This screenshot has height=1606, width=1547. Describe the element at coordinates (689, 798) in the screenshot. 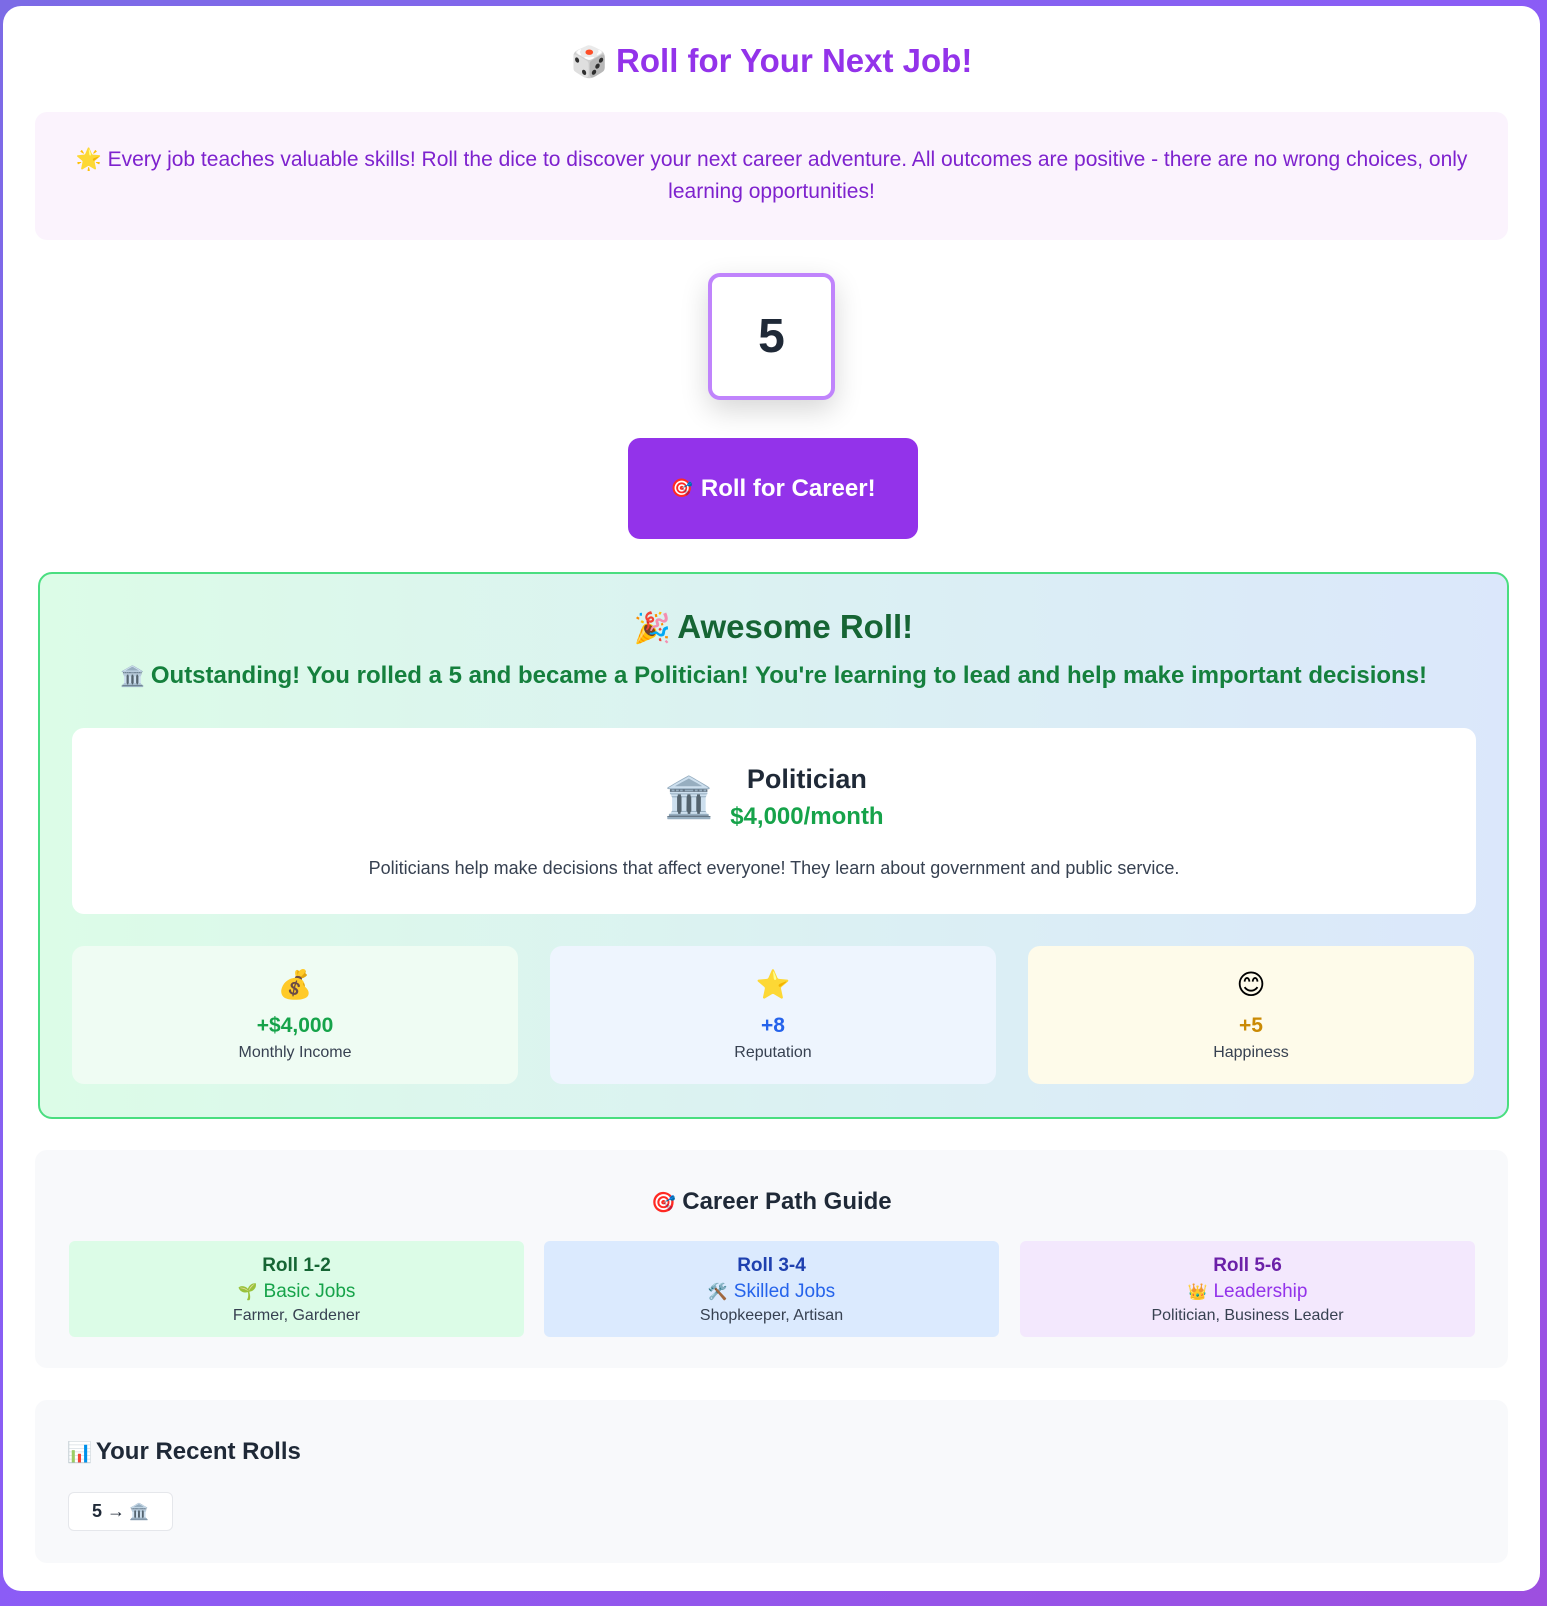

I see `job-building-icon: 🏛️` at that location.